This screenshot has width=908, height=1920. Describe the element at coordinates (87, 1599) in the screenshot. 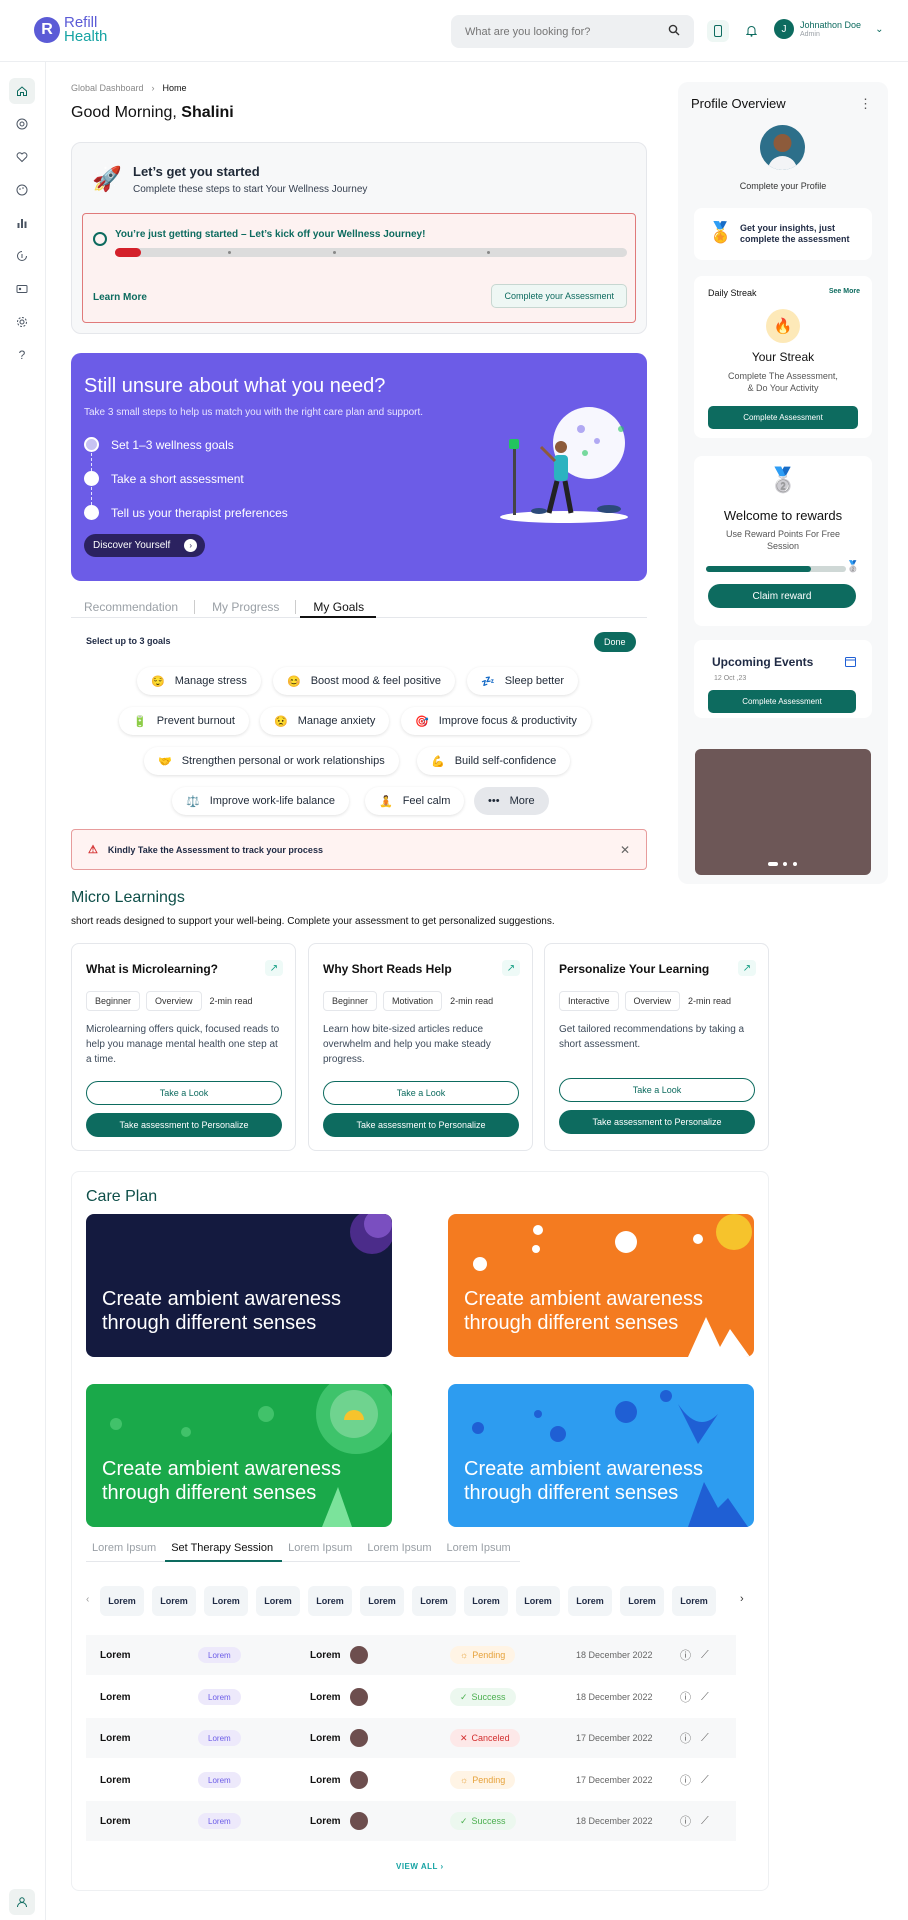

I see `chevron-left-icon: ‹` at that location.